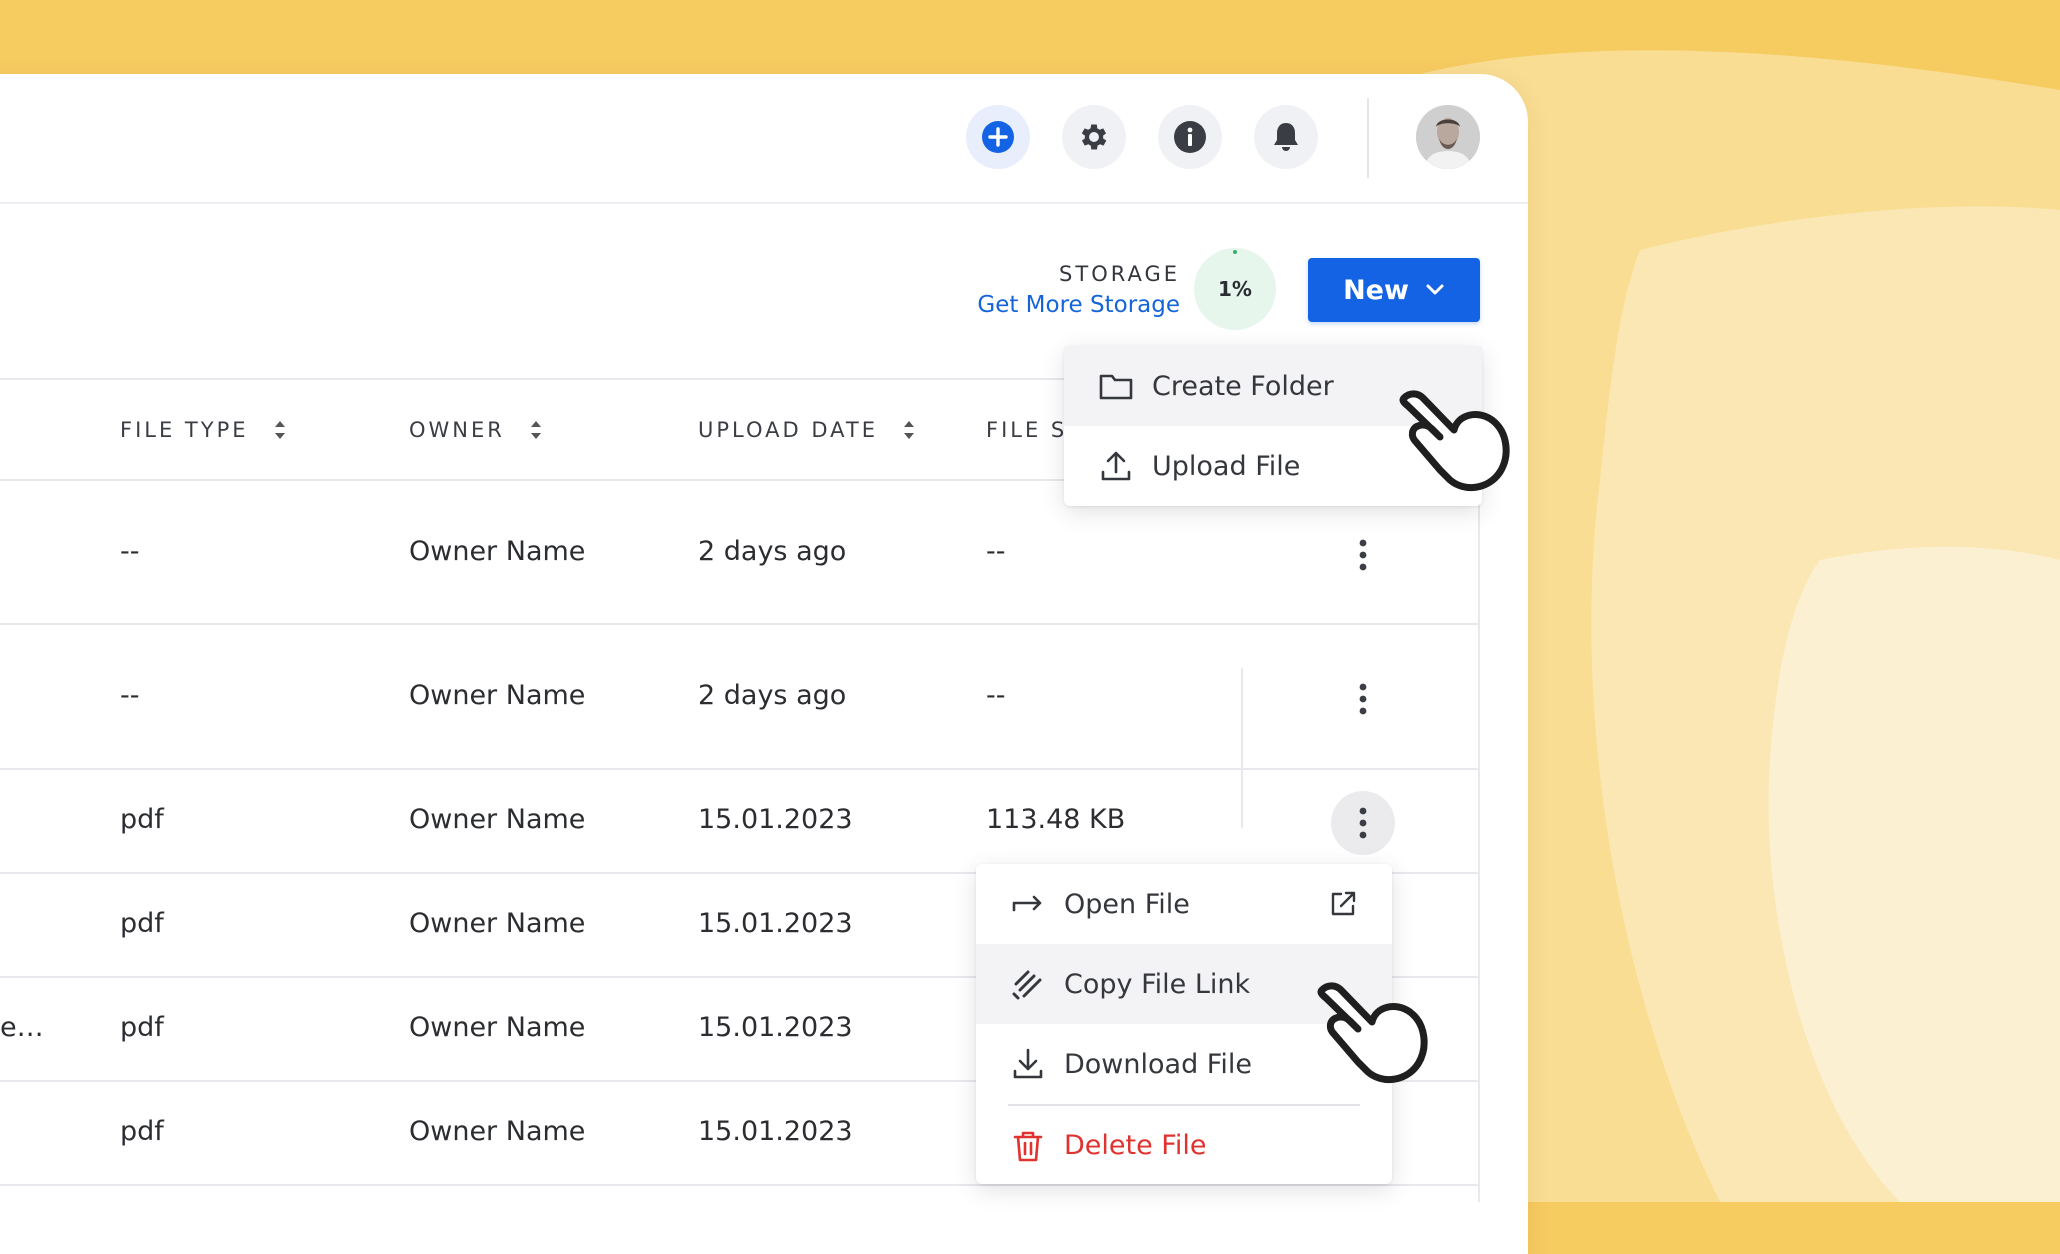 The image size is (2060, 1254). I want to click on delete-file-label: Delete File, so click(1135, 1145).